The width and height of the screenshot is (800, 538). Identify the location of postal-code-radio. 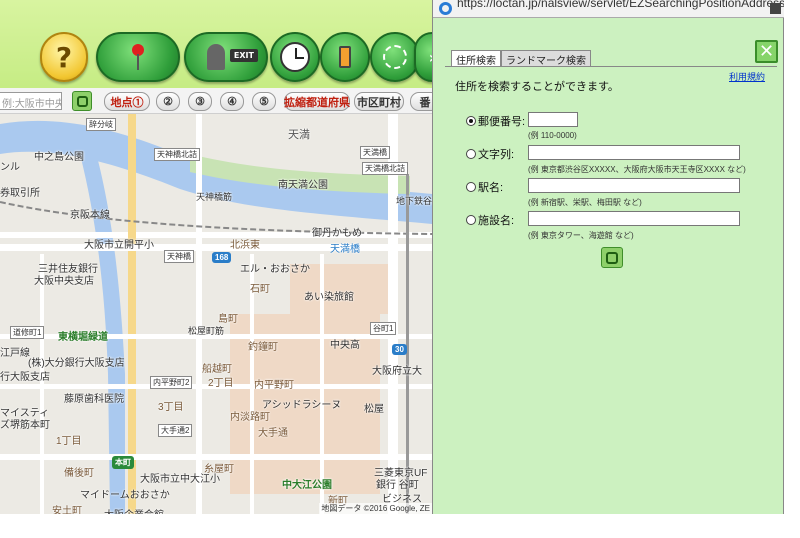
(471, 121).